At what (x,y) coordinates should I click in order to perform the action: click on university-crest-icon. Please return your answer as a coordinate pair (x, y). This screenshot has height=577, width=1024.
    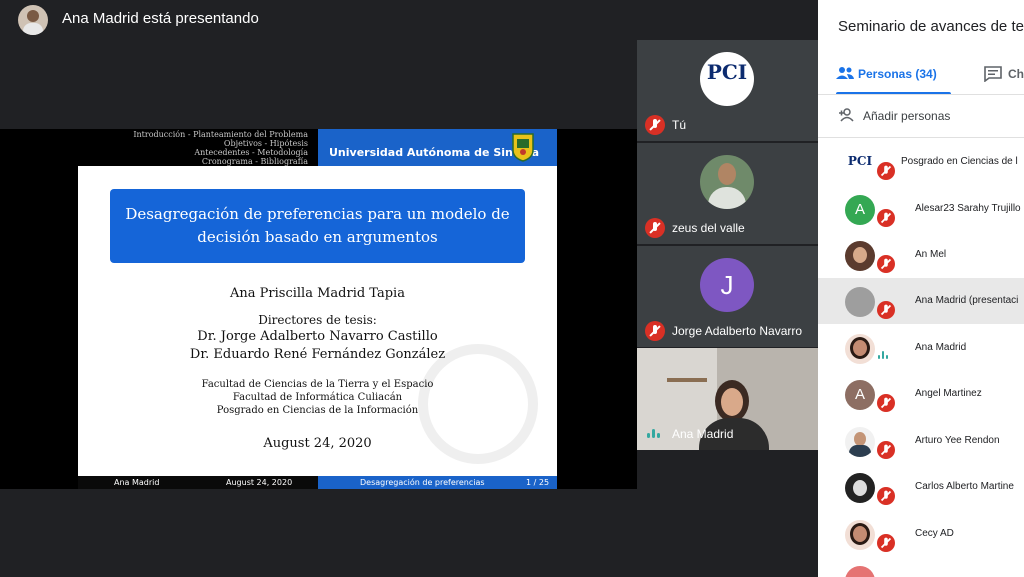
    Looking at the image, I should click on (523, 147).